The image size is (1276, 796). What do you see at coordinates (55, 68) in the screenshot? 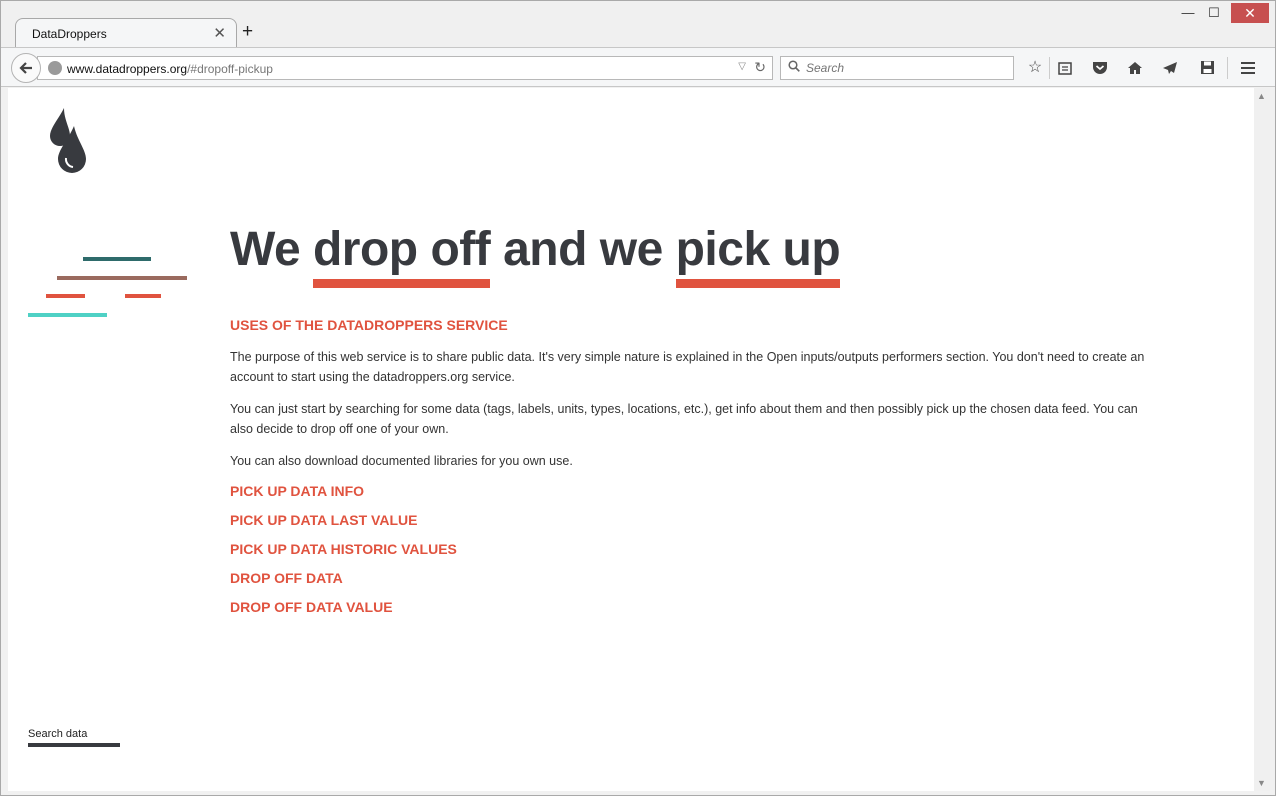
I see `globe-icon` at bounding box center [55, 68].